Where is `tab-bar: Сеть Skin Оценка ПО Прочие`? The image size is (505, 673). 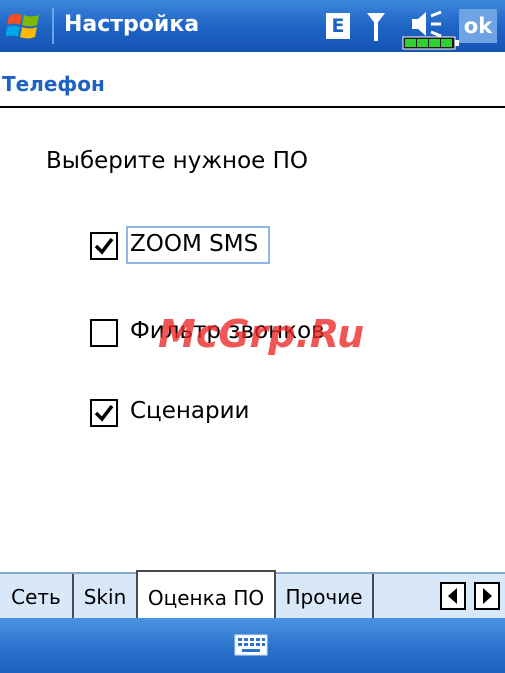 tab-bar: Сеть Skin Оценка ПО Прочие is located at coordinates (252, 595).